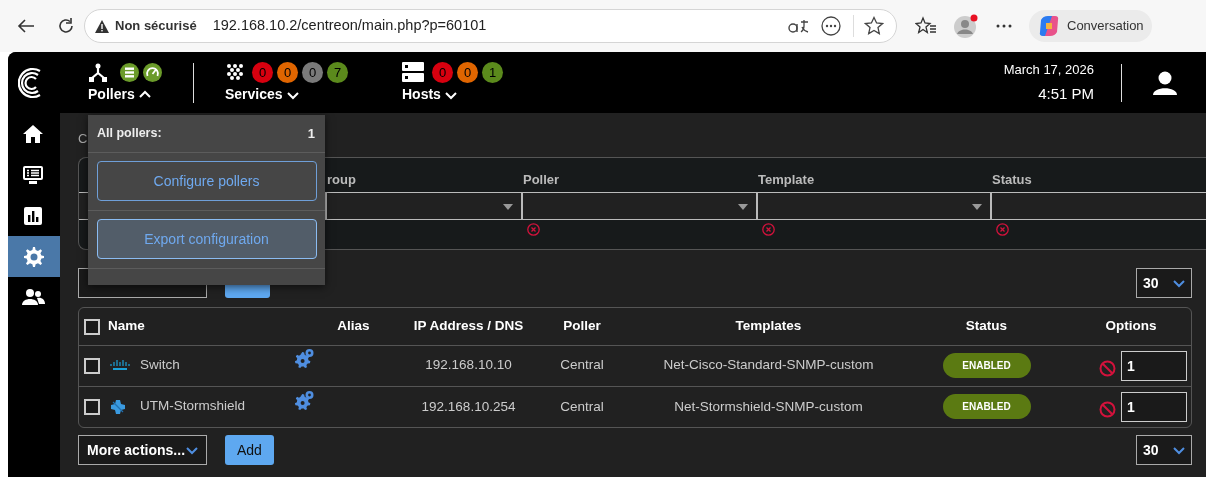  Describe the element at coordinates (34, 256) in the screenshot. I see `settings-icon` at that location.